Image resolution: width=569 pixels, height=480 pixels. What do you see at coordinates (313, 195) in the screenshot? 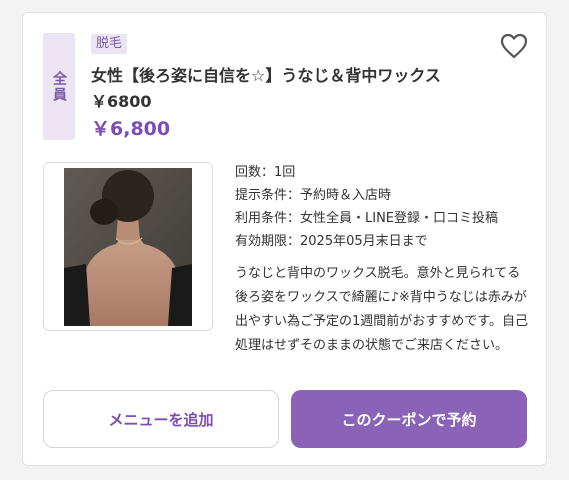
I see `info-present-condition: 提示条件：予約時＆入店時` at bounding box center [313, 195].